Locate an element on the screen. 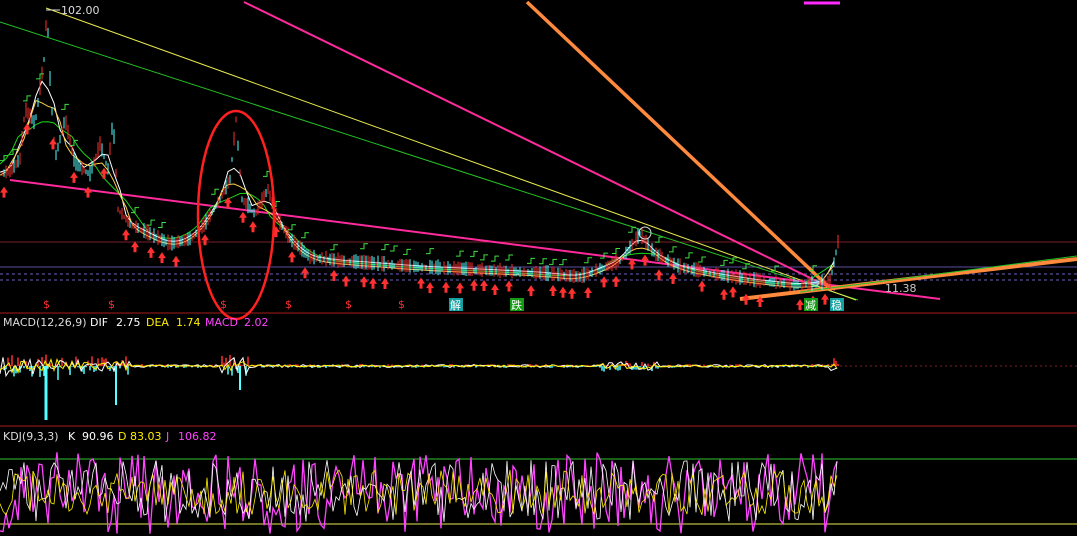 Image resolution: width=1077 pixels, height=536 pixels. macd-series is located at coordinates (419, 387).